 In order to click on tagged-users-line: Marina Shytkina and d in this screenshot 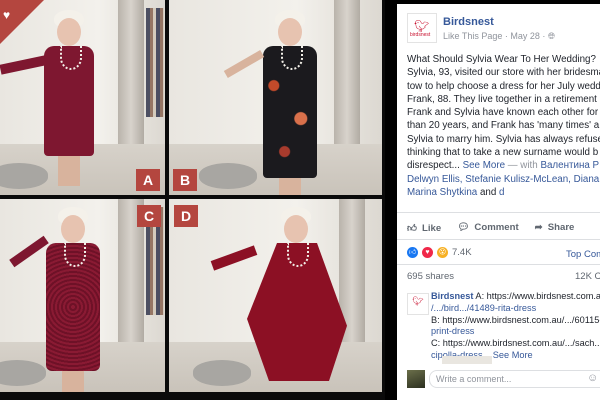, I will do `click(503, 192)`.